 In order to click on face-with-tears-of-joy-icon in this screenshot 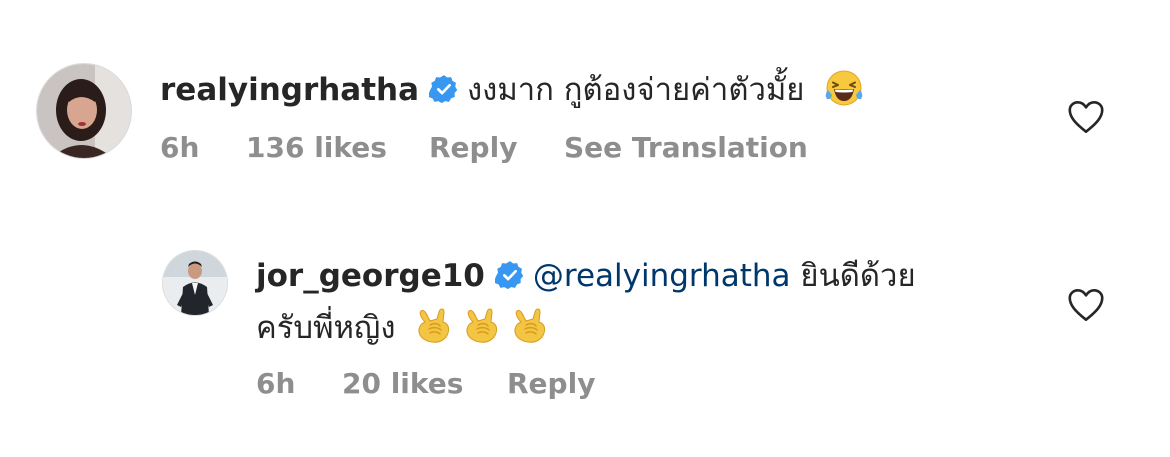, I will do `click(844, 88)`.